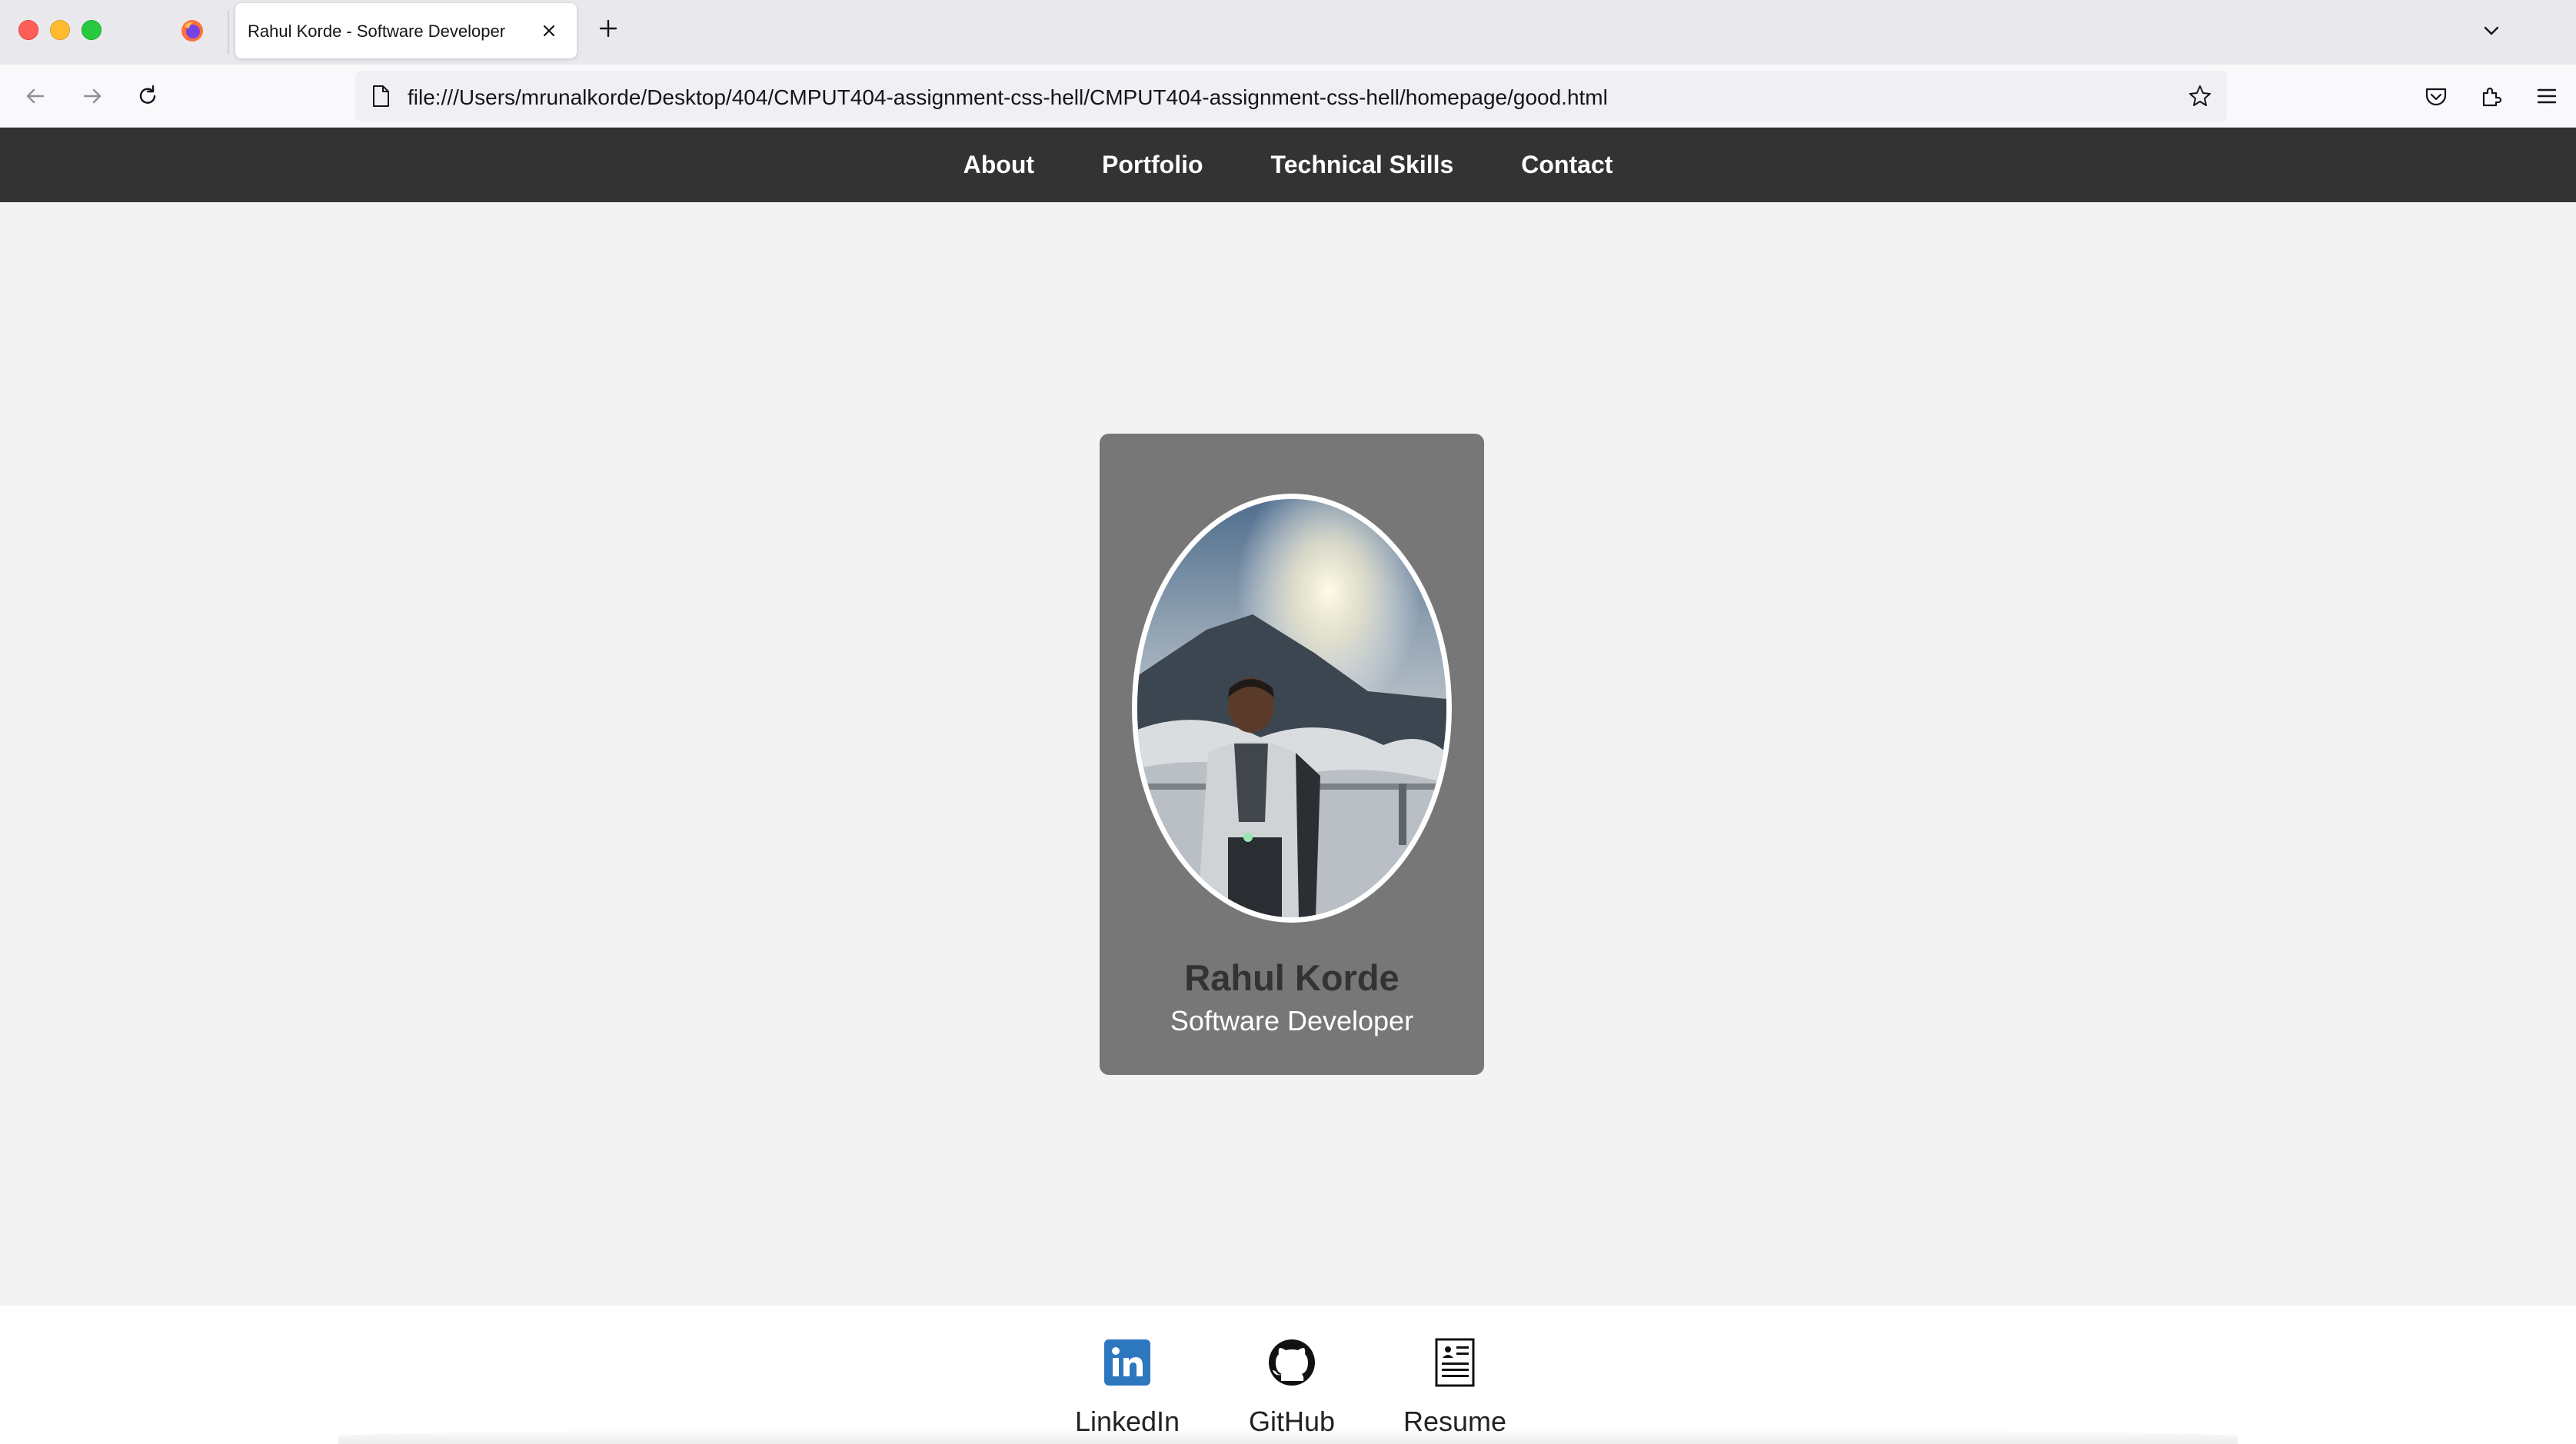  Describe the element at coordinates (60, 30) in the screenshot. I see `minimize-window-button` at that location.